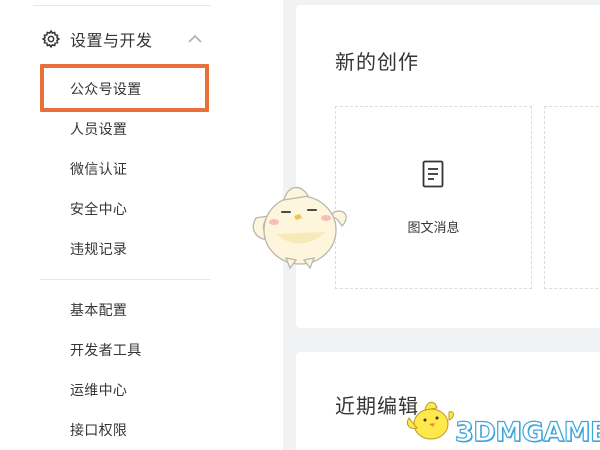 This screenshot has width=600, height=450. What do you see at coordinates (433, 174) in the screenshot?
I see `document-icon` at bounding box center [433, 174].